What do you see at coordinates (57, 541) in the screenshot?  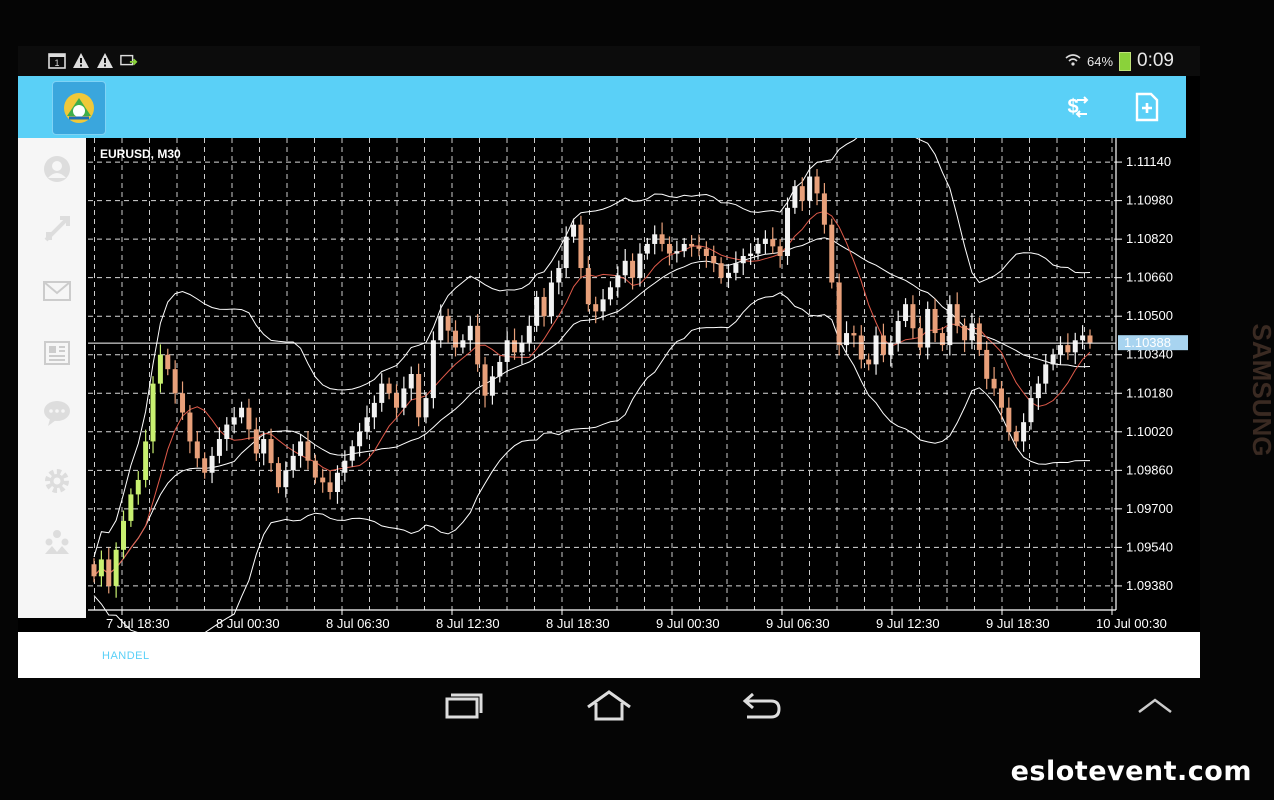 I see `community-icon` at bounding box center [57, 541].